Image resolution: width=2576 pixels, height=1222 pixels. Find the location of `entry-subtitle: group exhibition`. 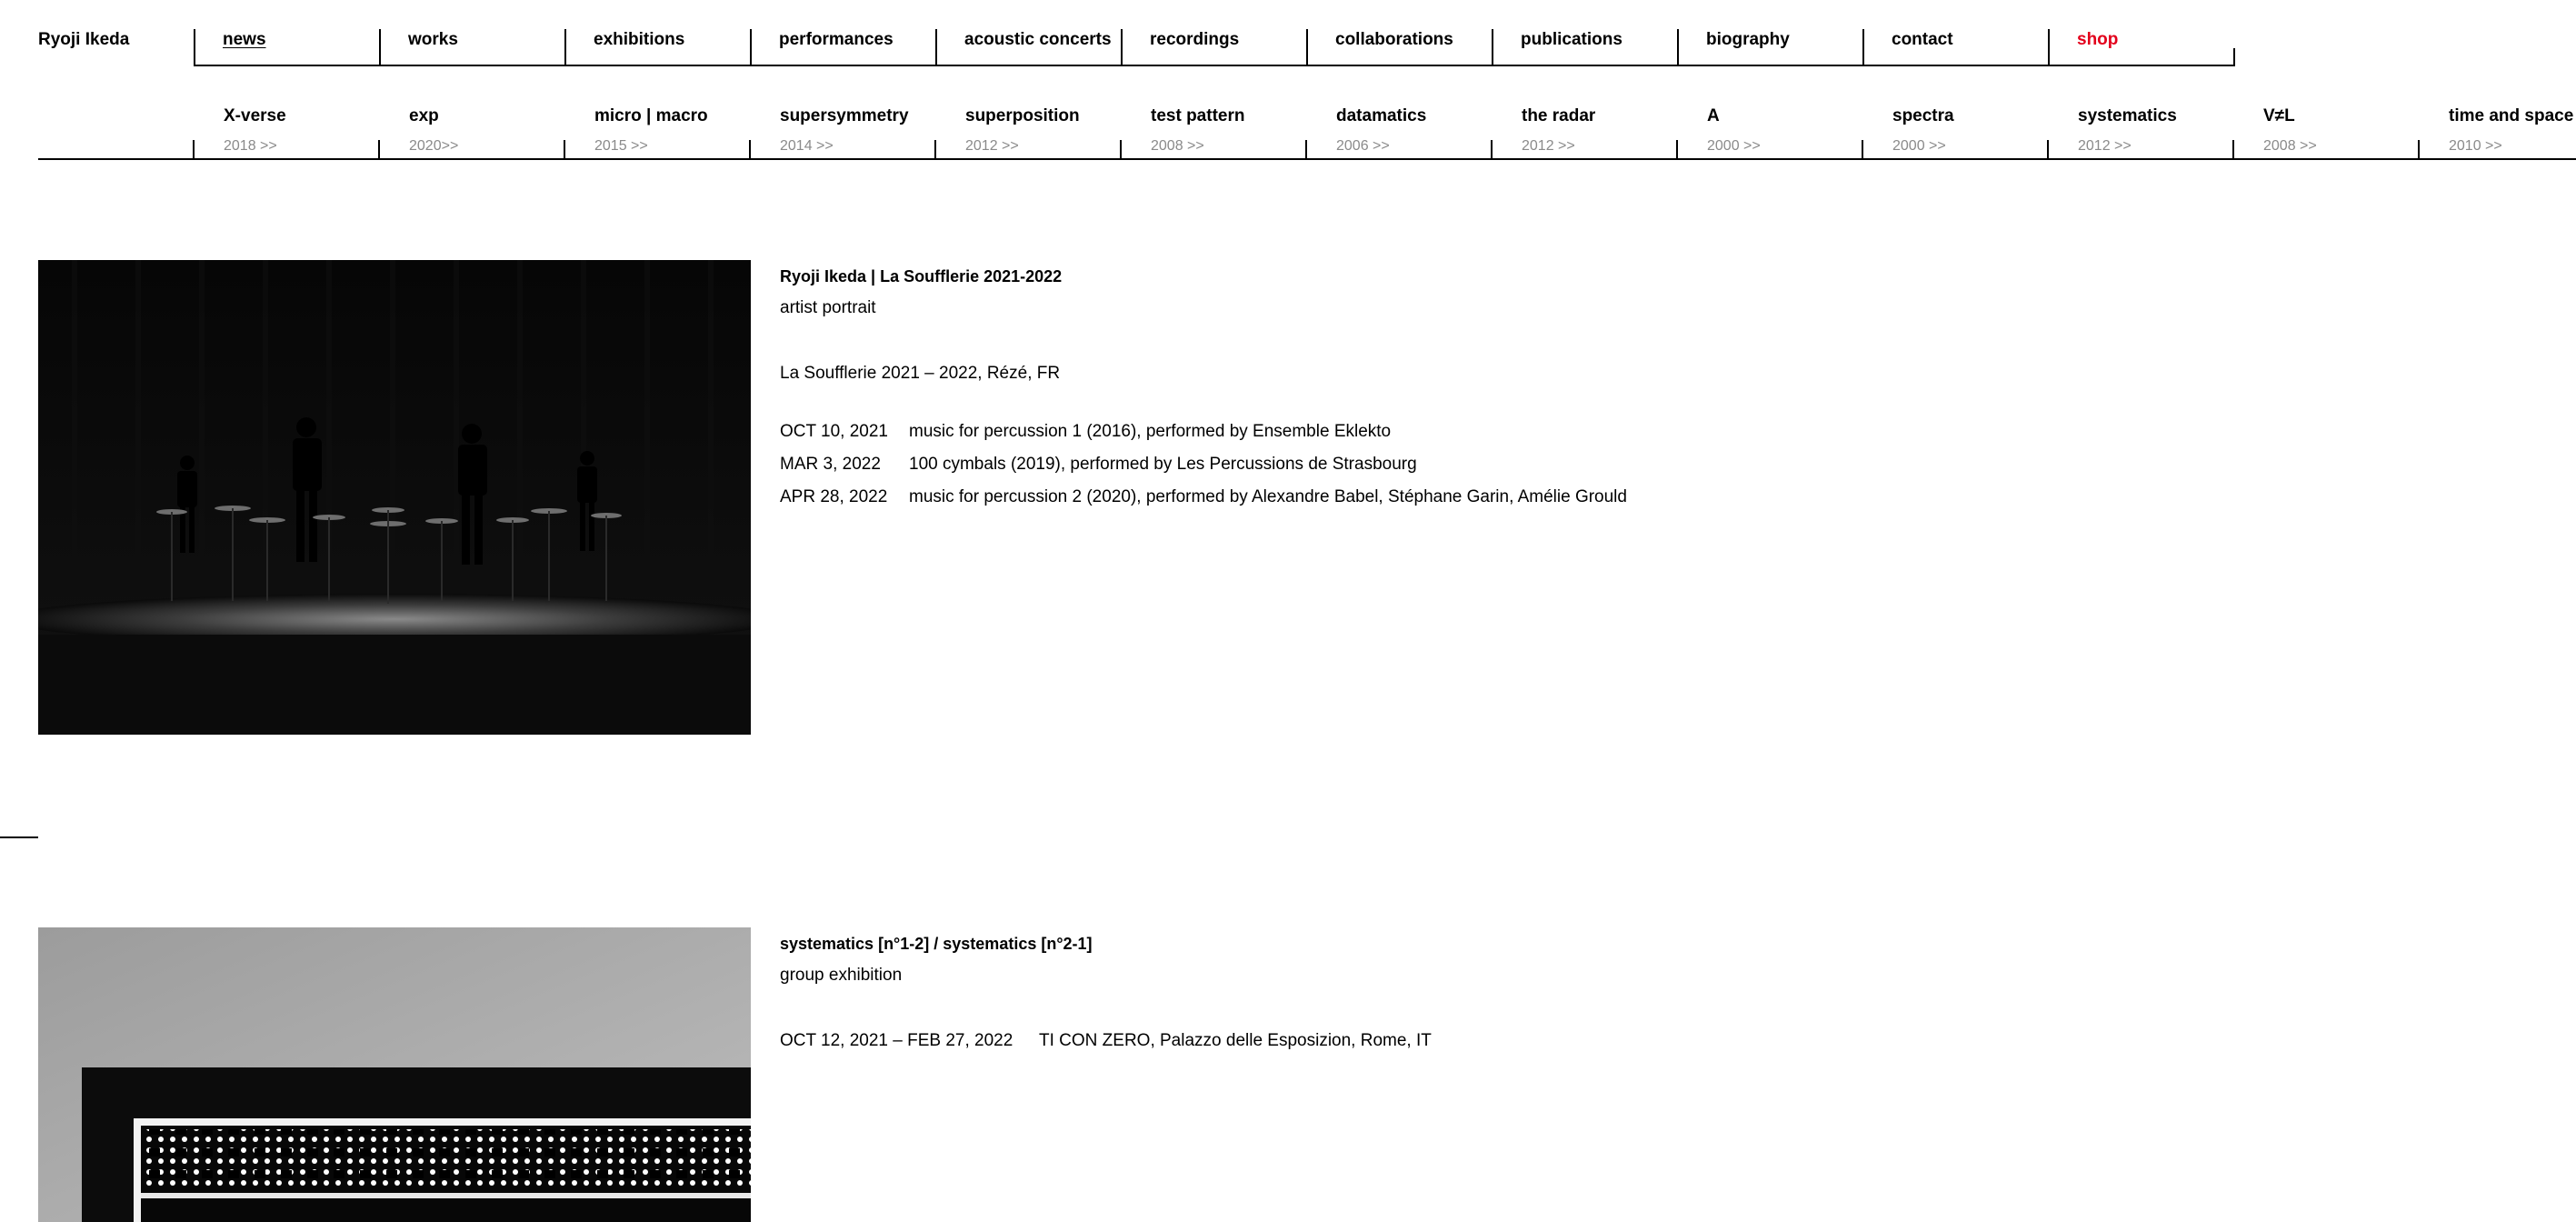

entry-subtitle: group exhibition is located at coordinates (841, 975).